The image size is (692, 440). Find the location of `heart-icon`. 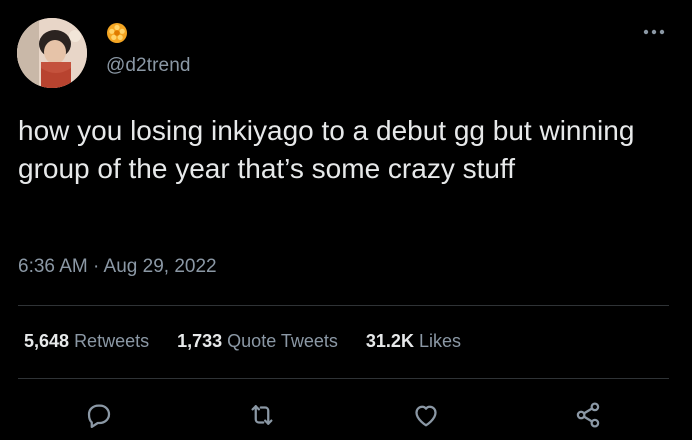

heart-icon is located at coordinates (426, 415).